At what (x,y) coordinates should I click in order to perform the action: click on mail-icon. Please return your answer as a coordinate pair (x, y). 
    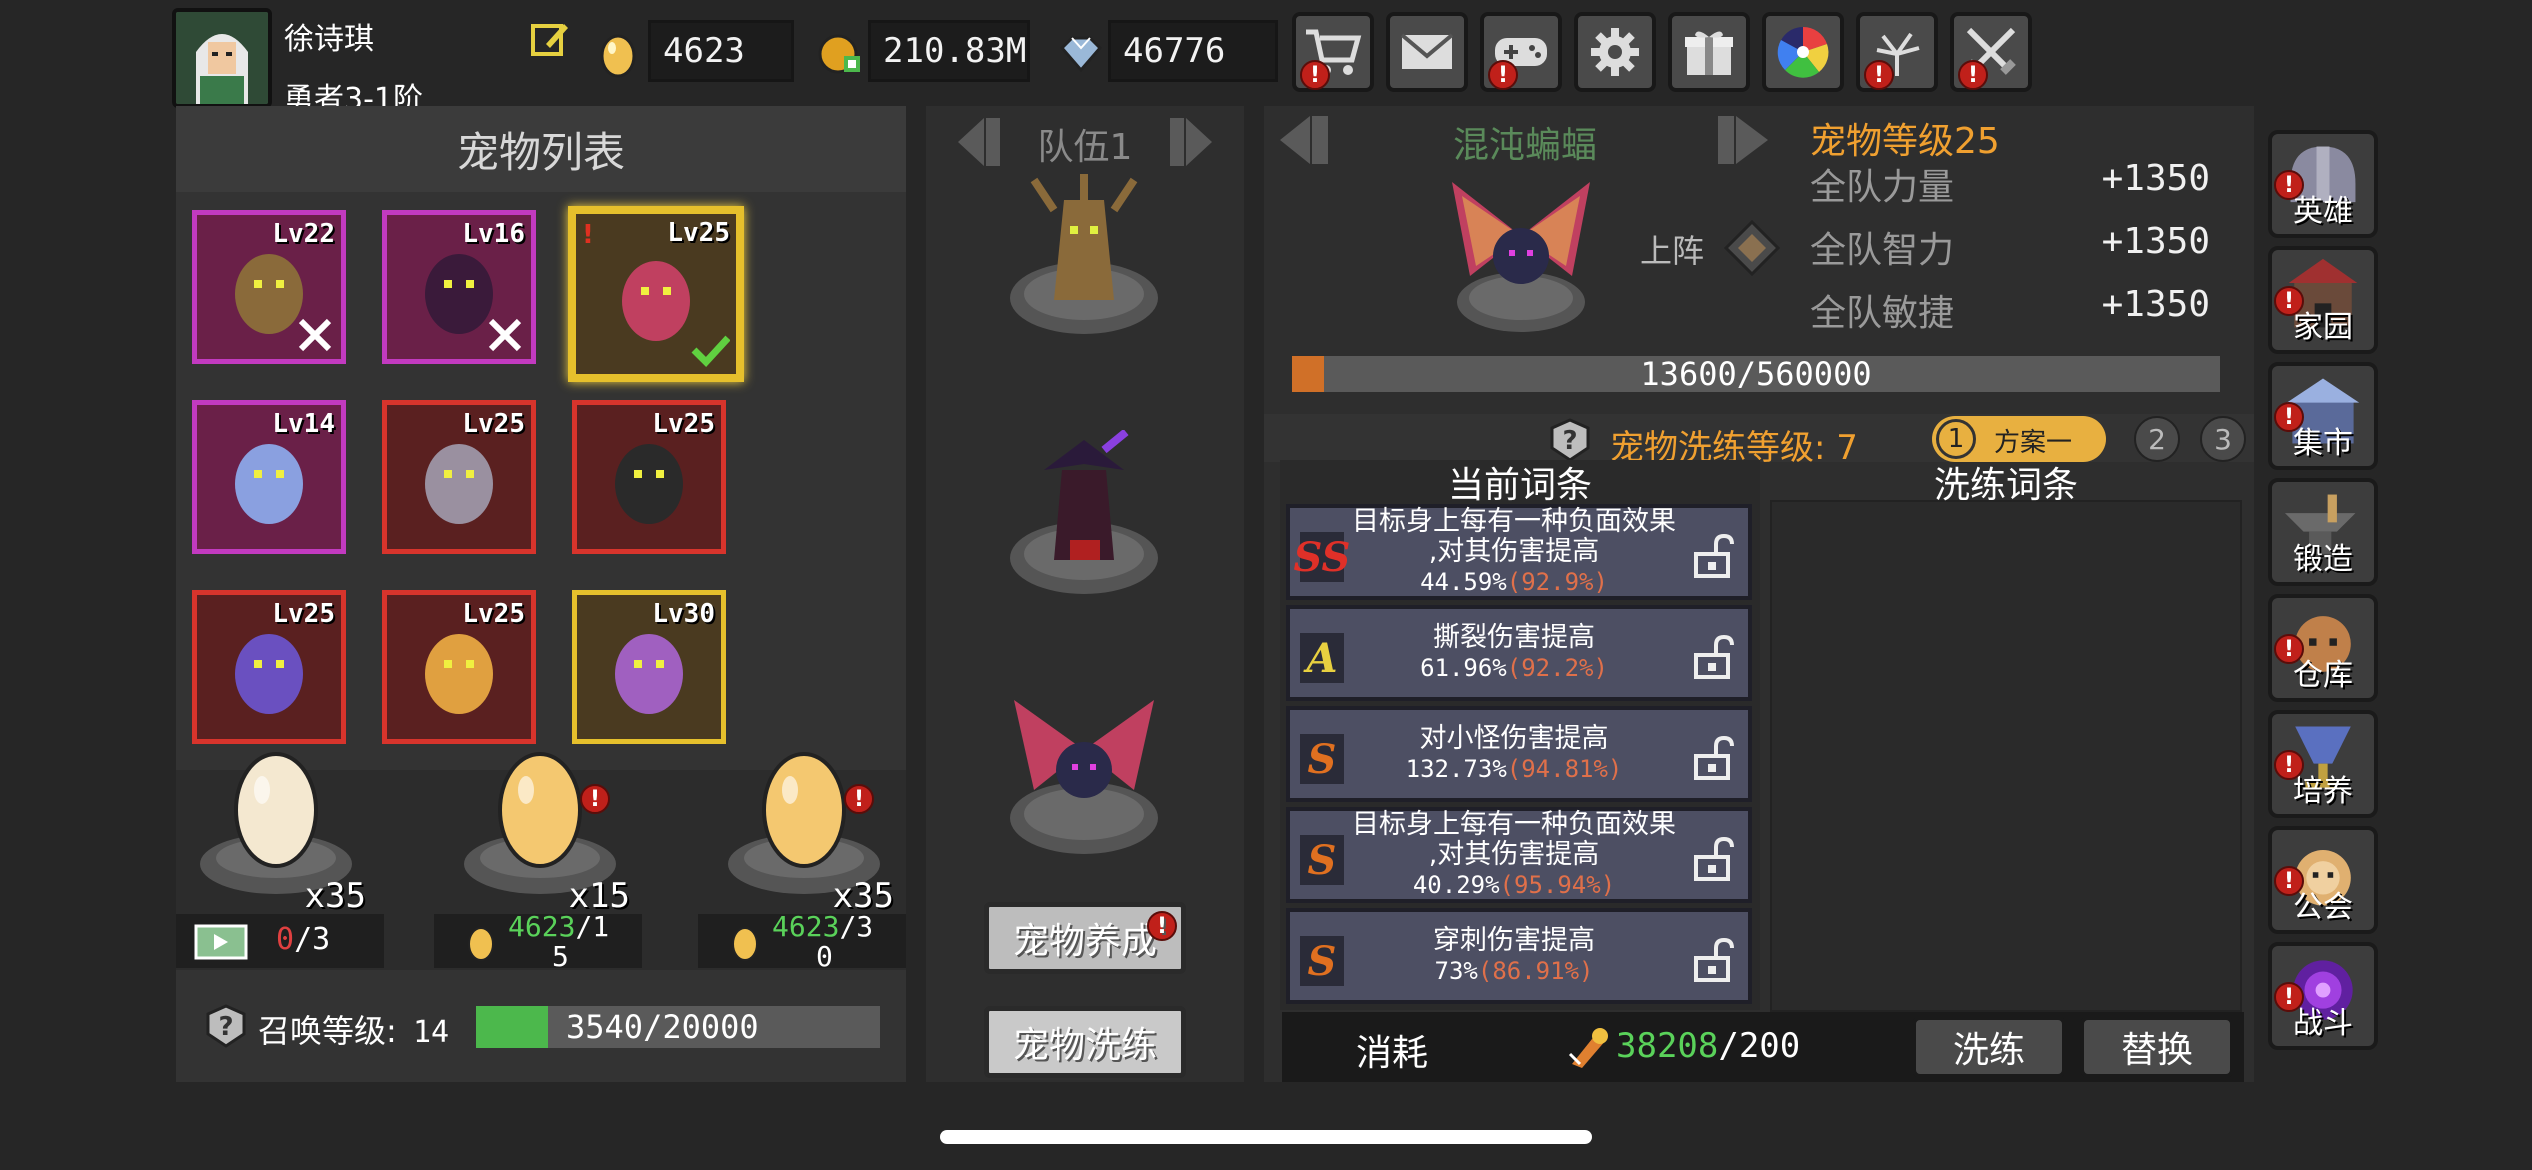
    Looking at the image, I should click on (1427, 51).